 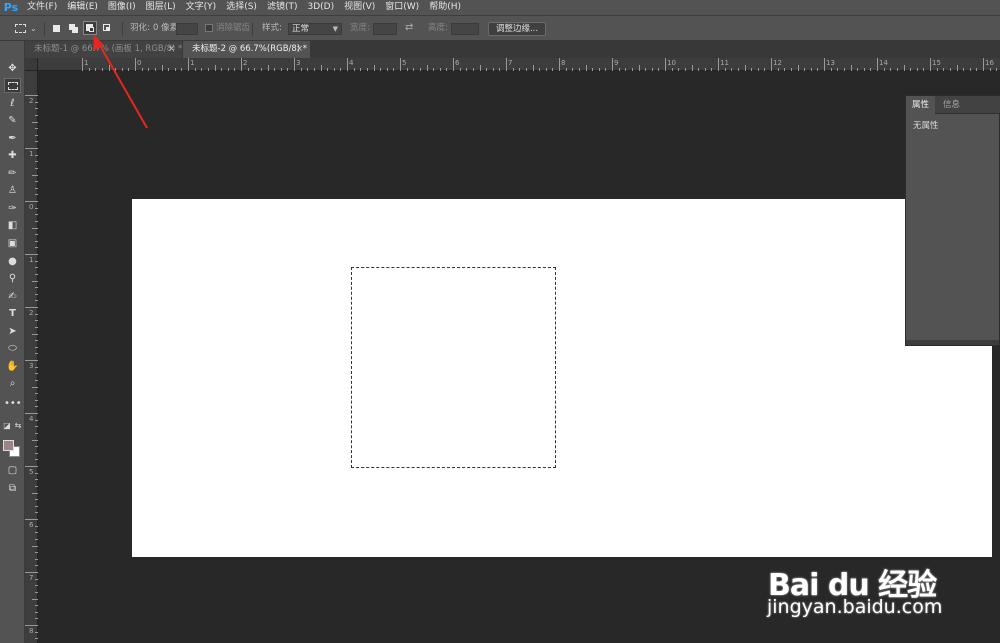 I want to click on ruler-label: 13, so click(x=830, y=63).